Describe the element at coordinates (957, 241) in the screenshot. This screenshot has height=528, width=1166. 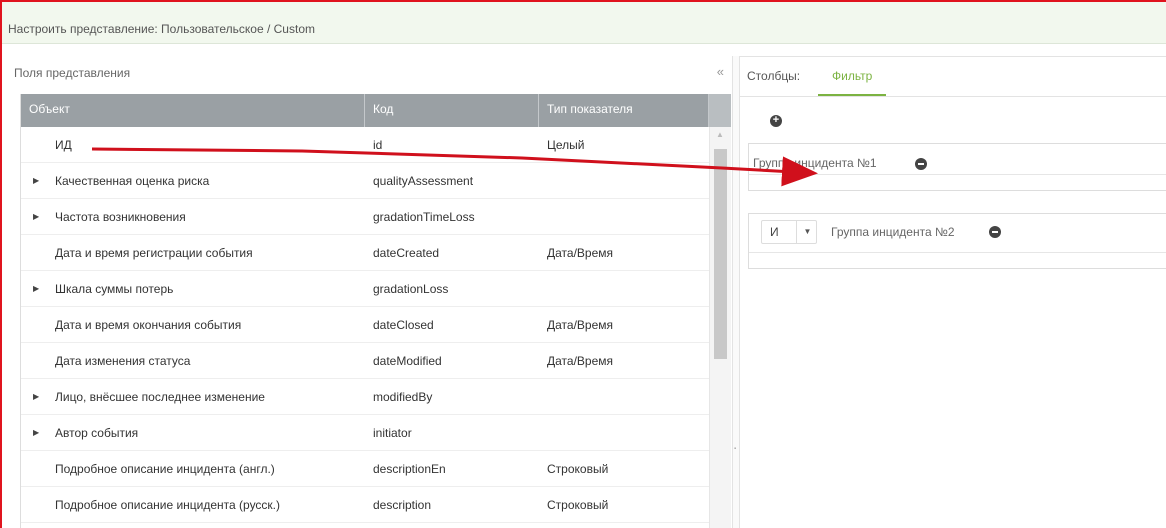
I see `filter-group-2: И ▼ Группа инцидента №2` at that location.